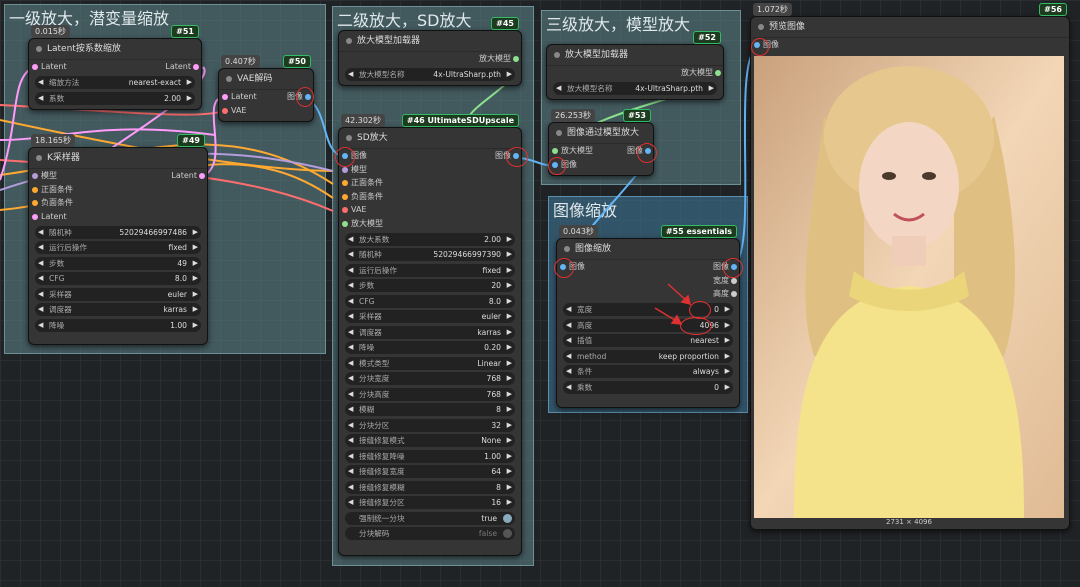 The image size is (1080, 587). I want to click on widget-value: always, so click(705, 371).